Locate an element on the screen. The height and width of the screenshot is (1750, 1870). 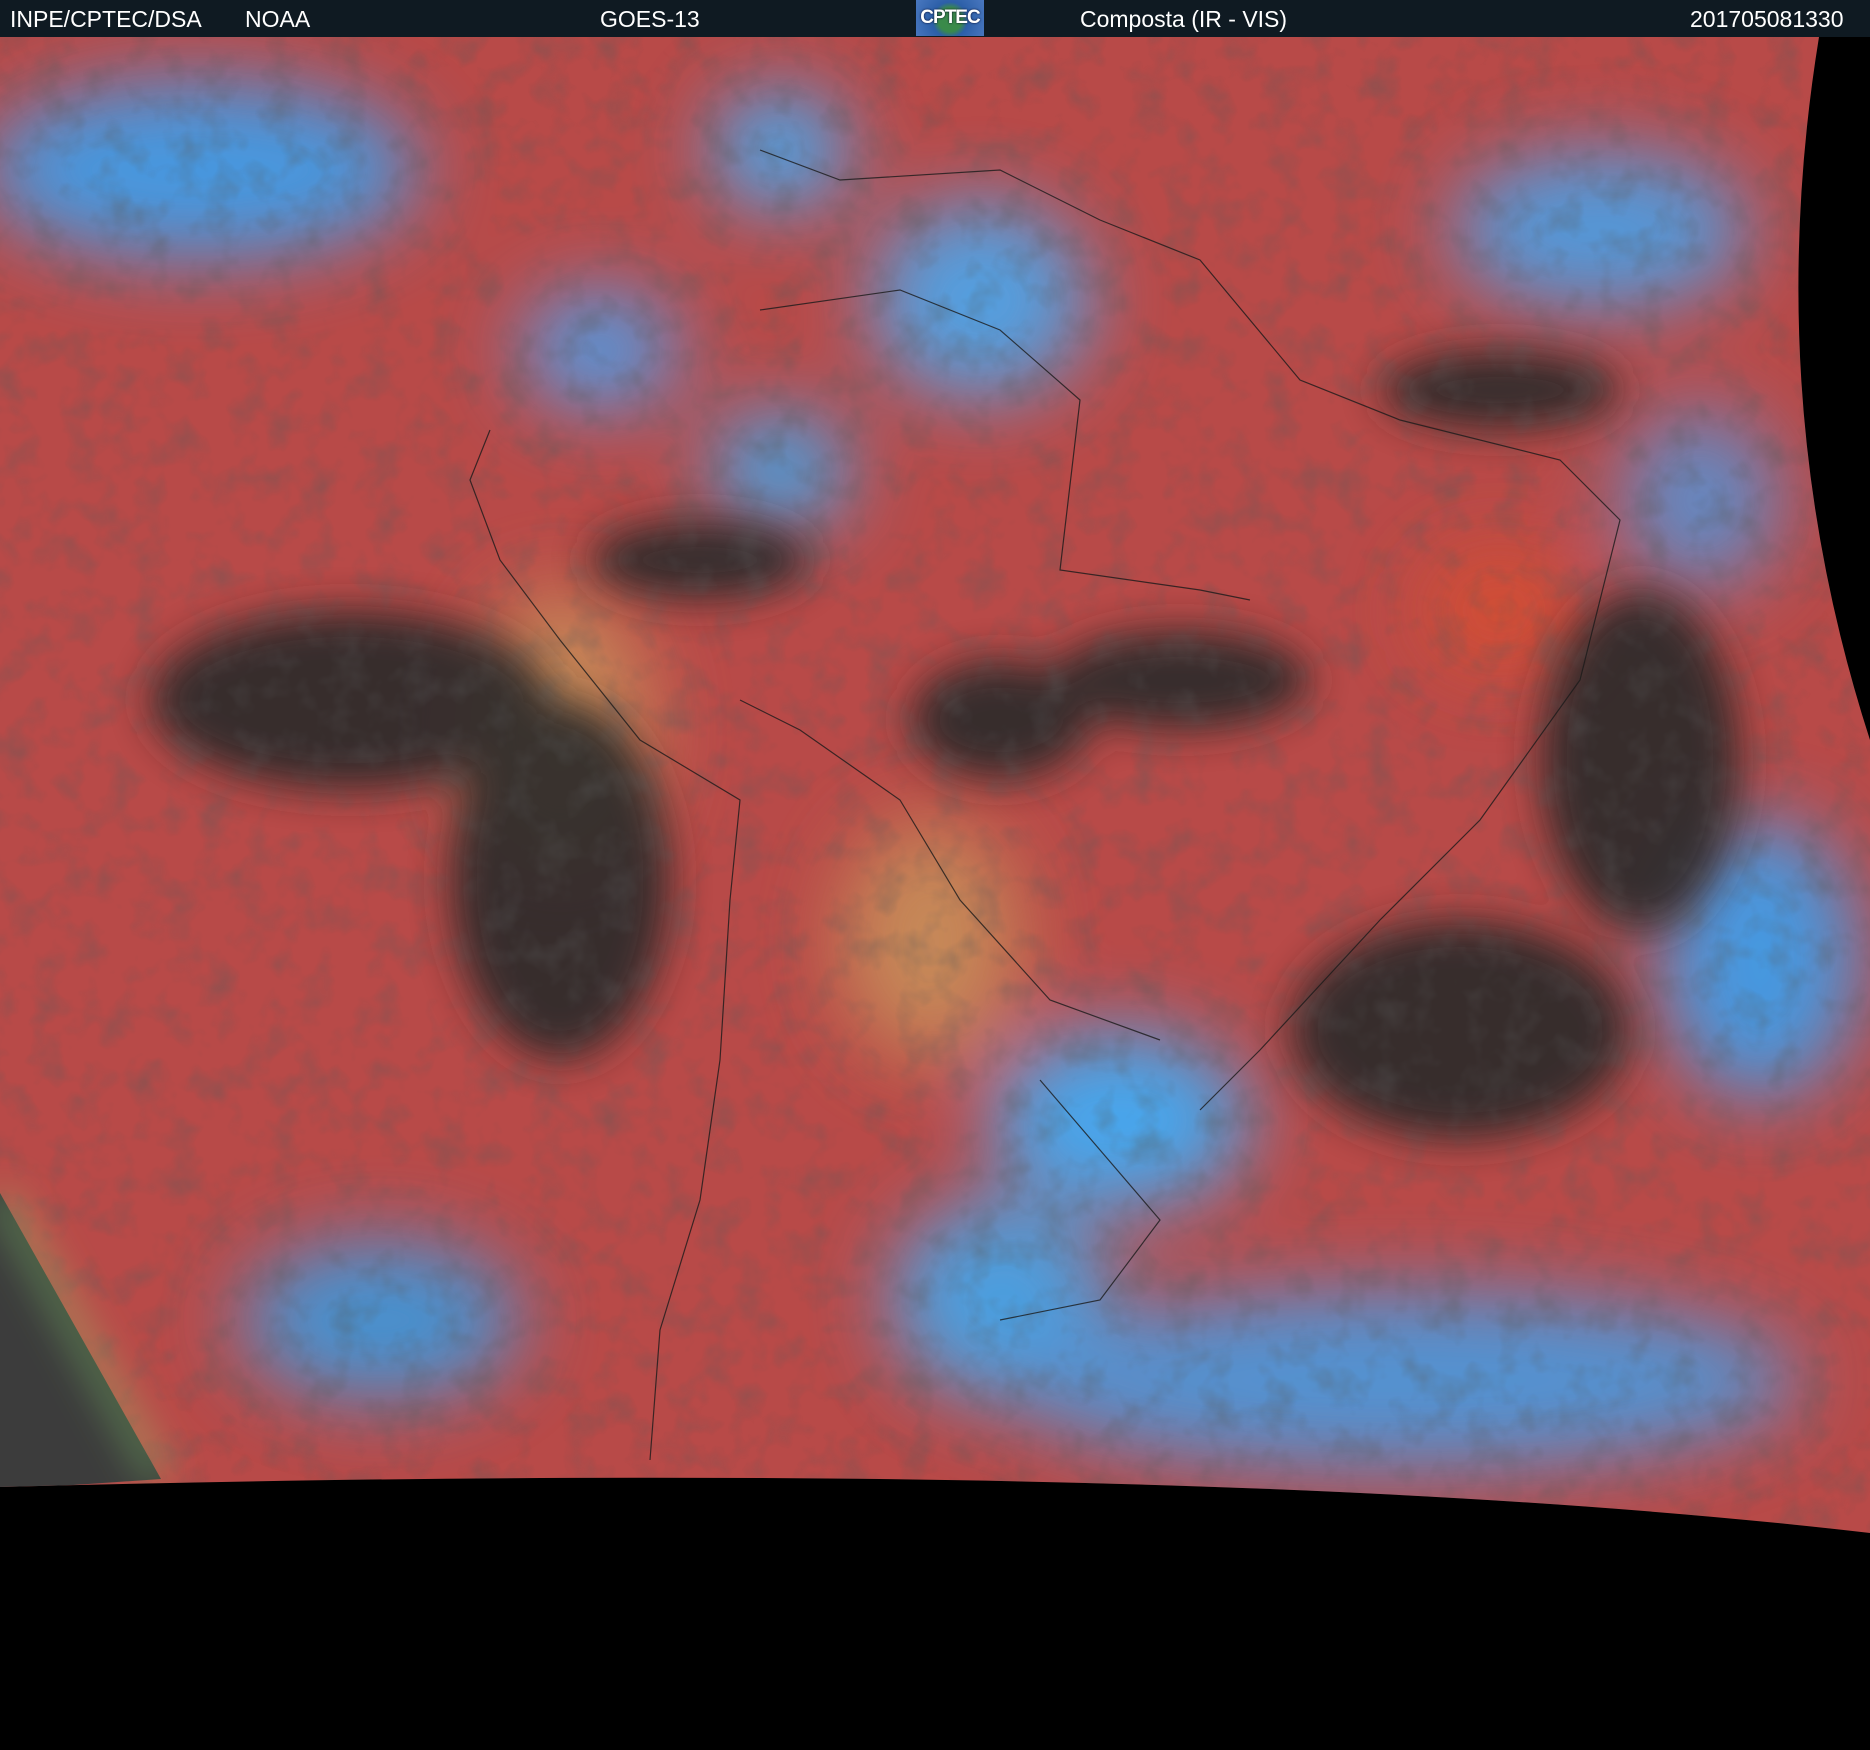
satellite-label: GOES-13 is located at coordinates (650, 19).